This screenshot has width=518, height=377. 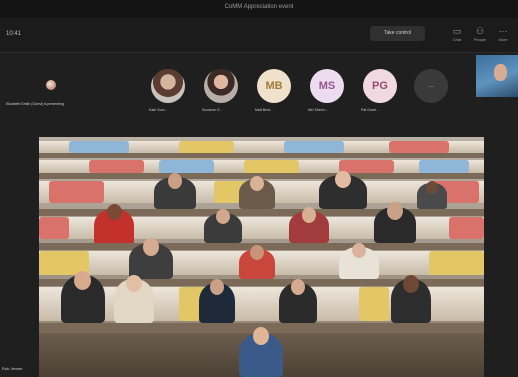 I want to click on chat-button: ▭ Chat, so click(x=457, y=36).